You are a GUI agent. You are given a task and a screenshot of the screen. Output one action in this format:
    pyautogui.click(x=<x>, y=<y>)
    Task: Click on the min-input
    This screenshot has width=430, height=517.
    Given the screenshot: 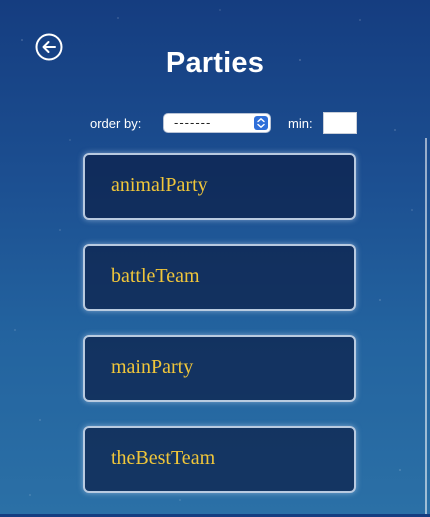 What is the action you would take?
    pyautogui.click(x=340, y=123)
    